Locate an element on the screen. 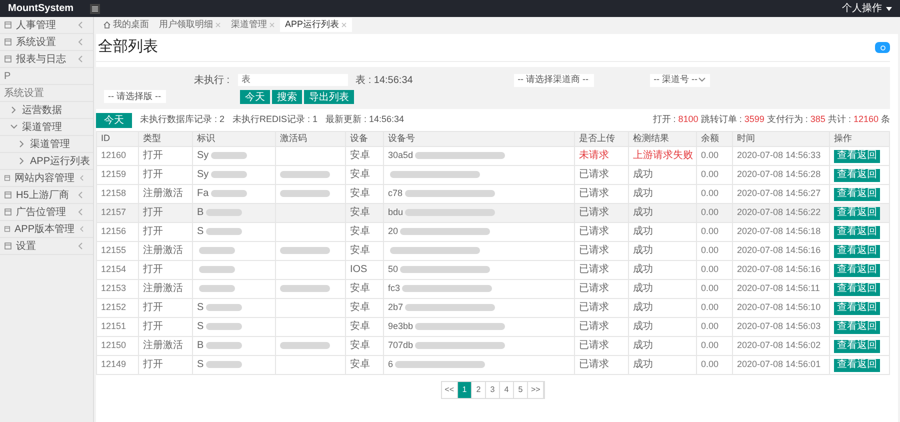 The image size is (900, 422). tab: APP运行列表 is located at coordinates (316, 25).